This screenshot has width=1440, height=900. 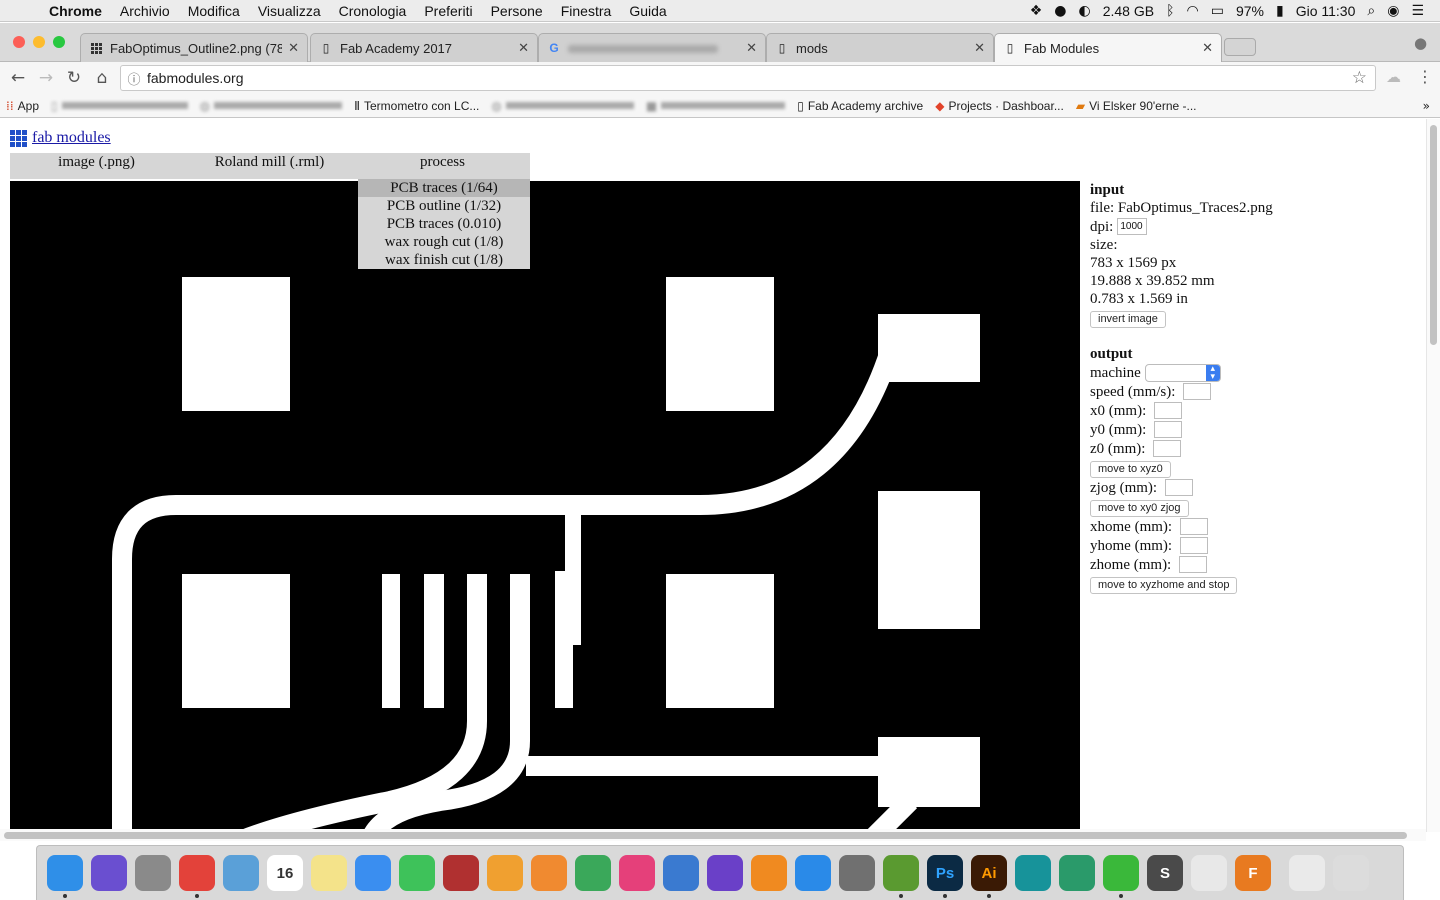 What do you see at coordinates (1128, 319) in the screenshot?
I see `invert-image-button: invert image` at bounding box center [1128, 319].